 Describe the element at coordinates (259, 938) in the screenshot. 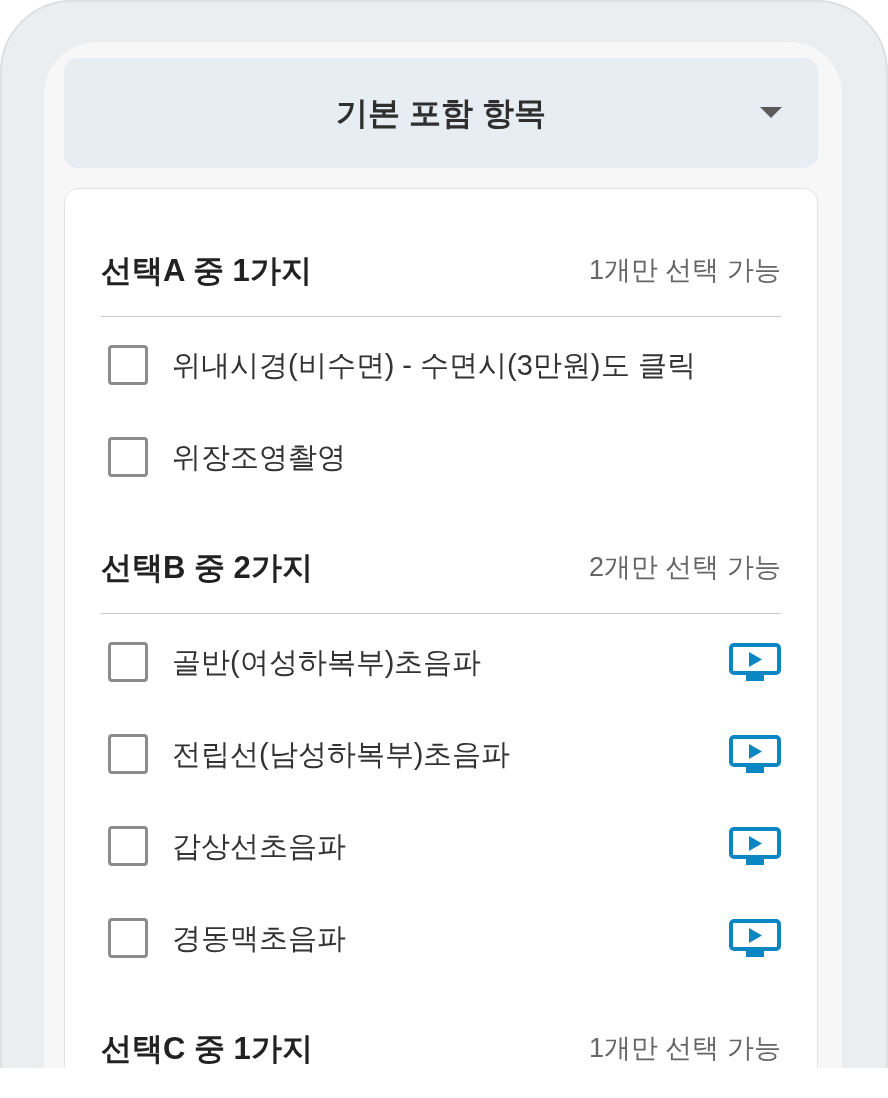

I see `option-label: 경동맥초음파` at that location.